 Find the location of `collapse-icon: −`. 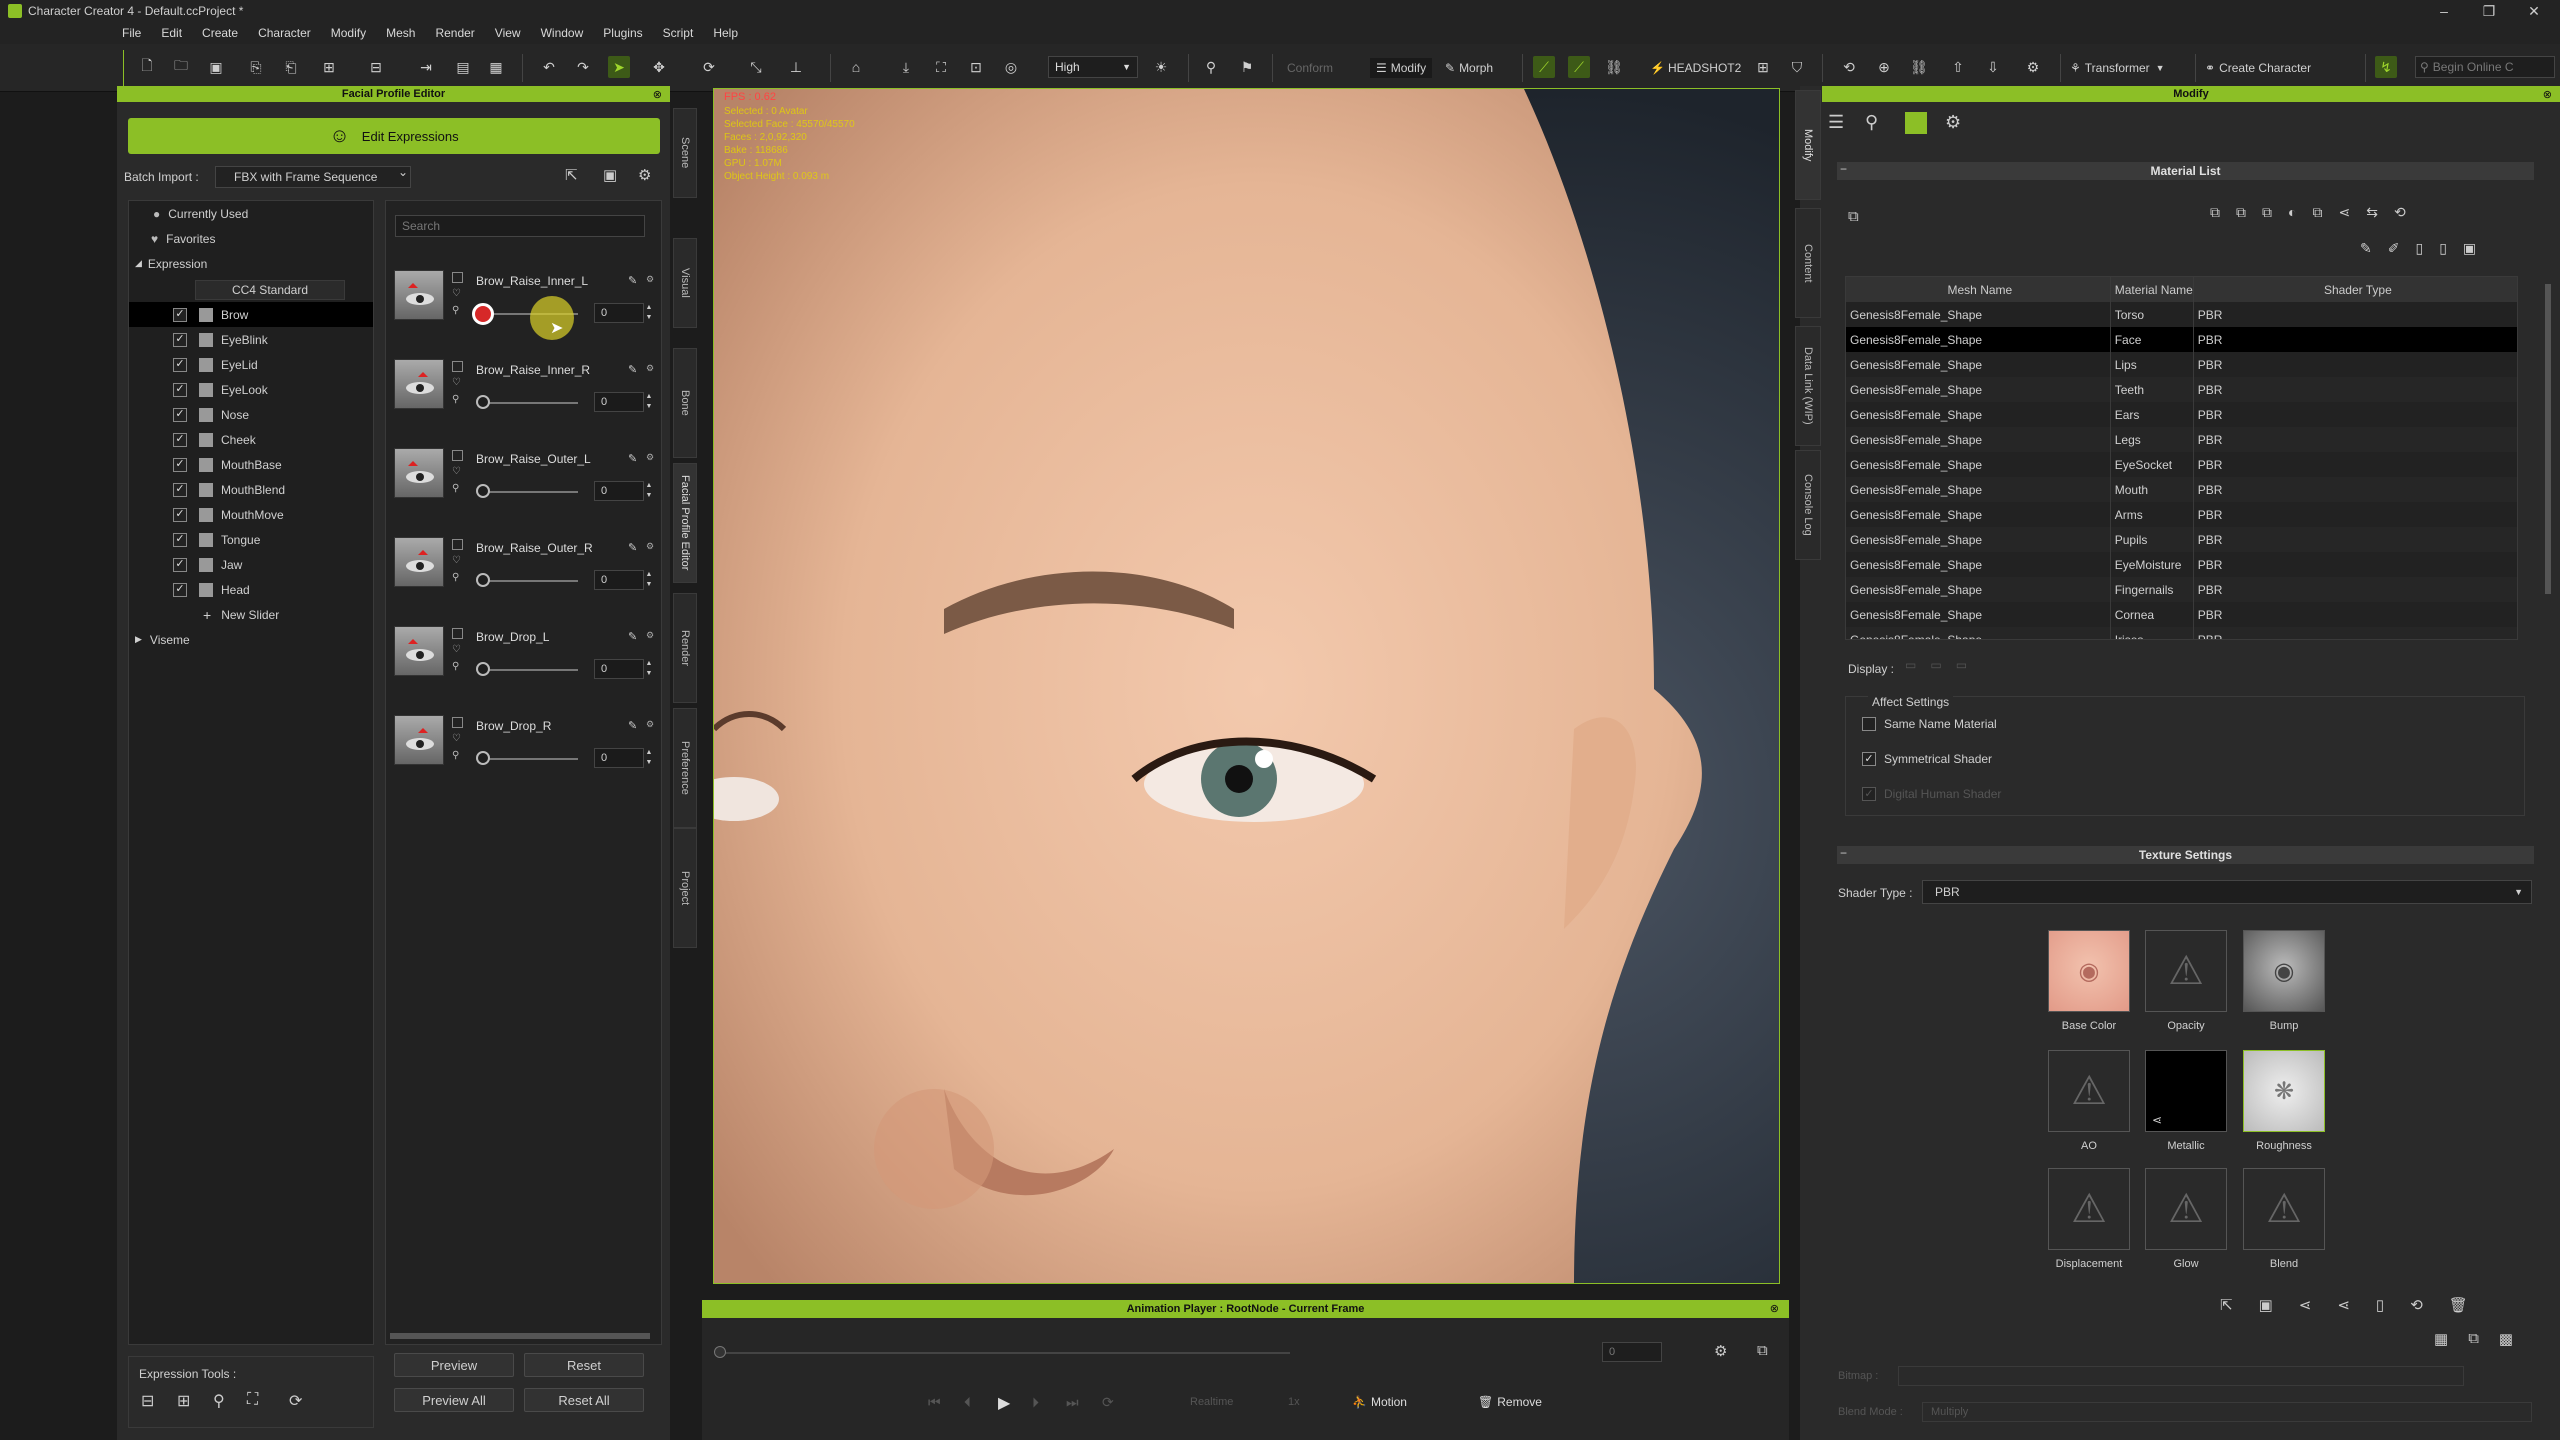

collapse-icon: − is located at coordinates (1843, 853).